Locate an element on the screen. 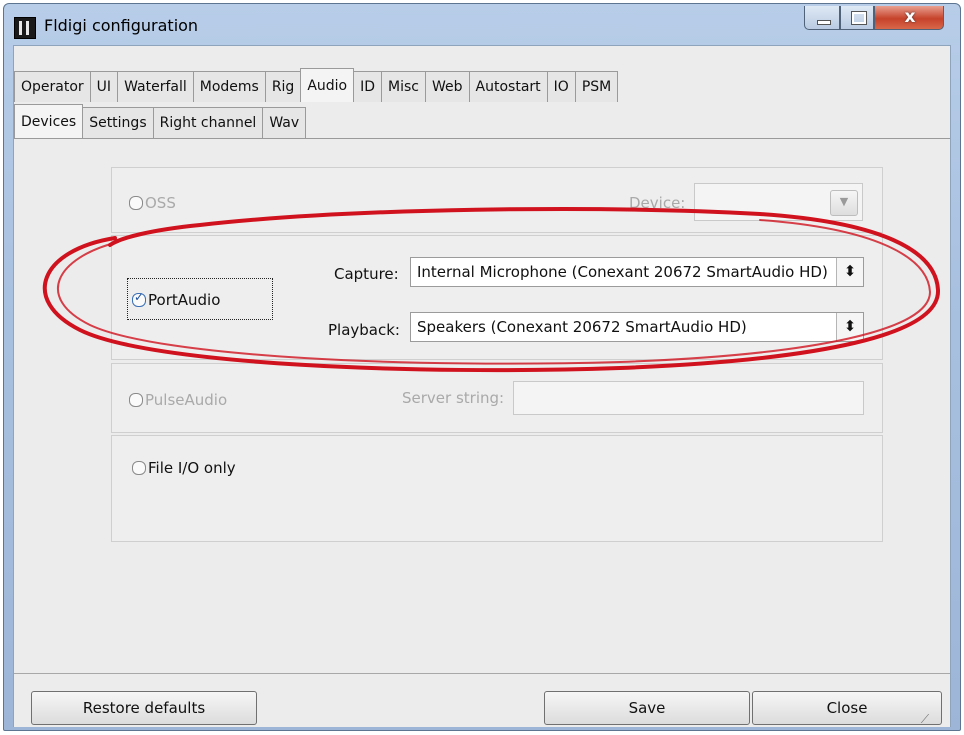 The width and height of the screenshot is (964, 735). tab-audio: Audio is located at coordinates (327, 85).